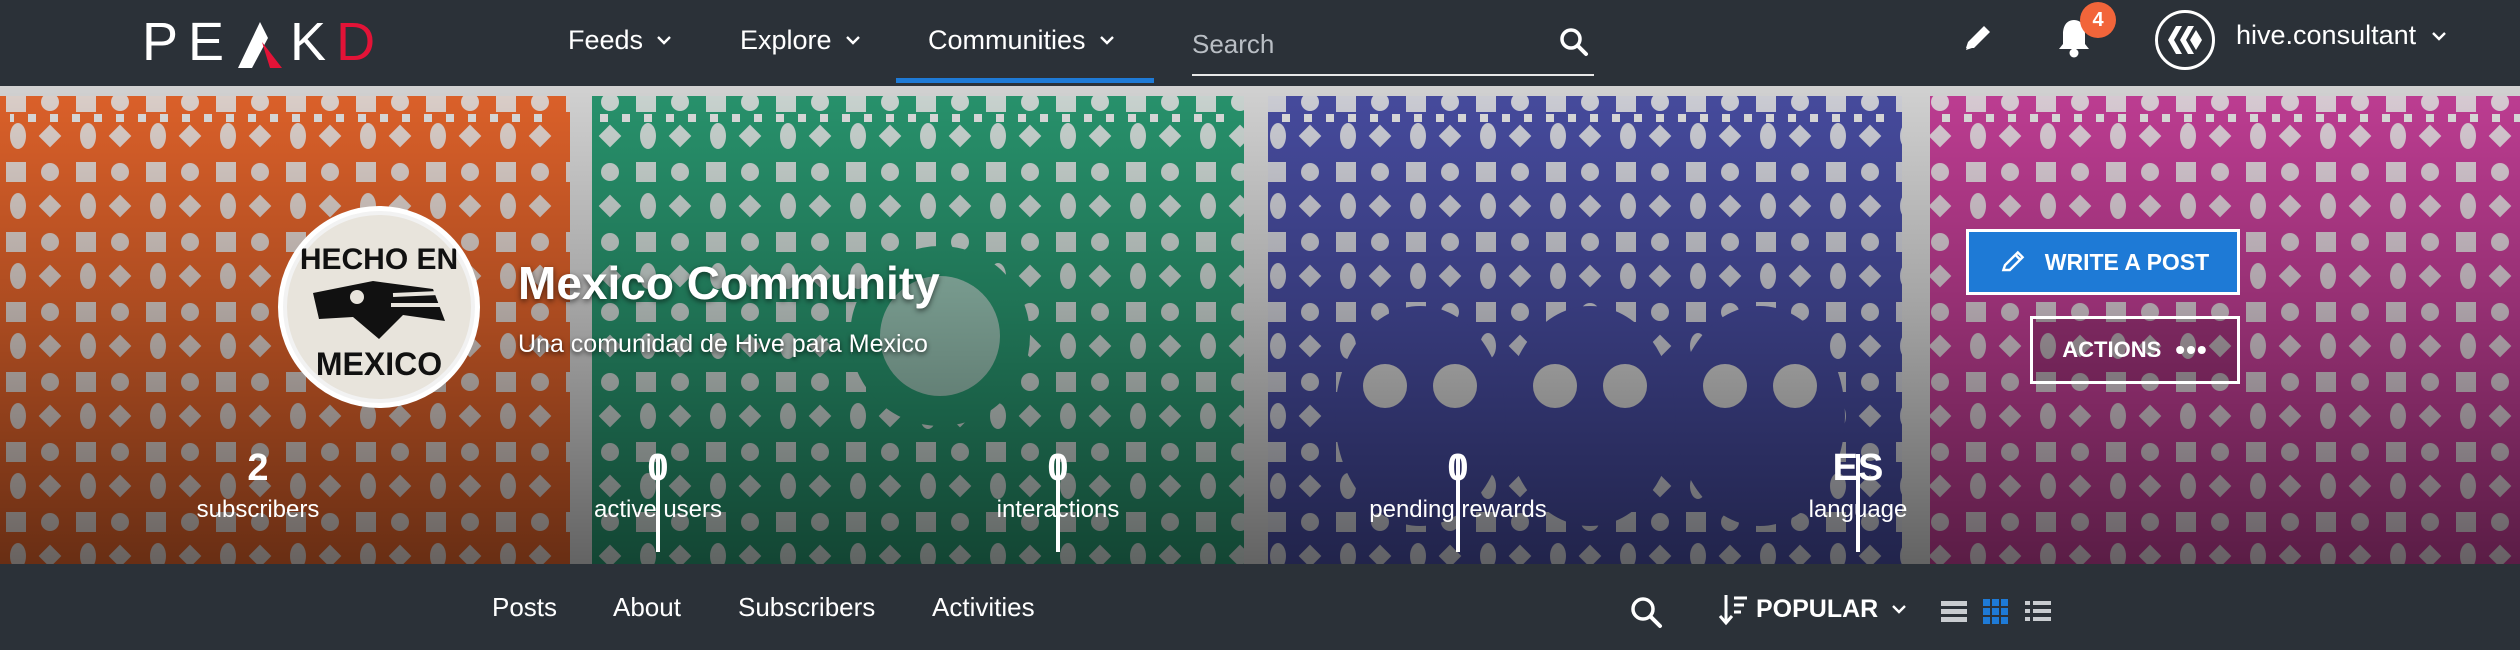 Image resolution: width=2520 pixels, height=650 pixels. Describe the element at coordinates (786, 39) in the screenshot. I see `nav-explore-label: Explore` at that location.